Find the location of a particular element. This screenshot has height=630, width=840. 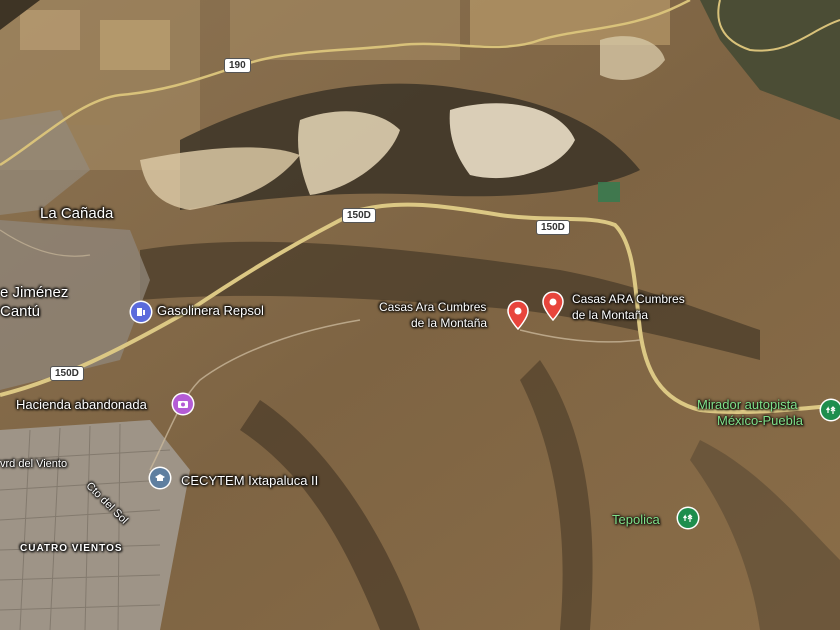

poi-label-casas-ARA-line2: de la Montaña is located at coordinates (610, 315).